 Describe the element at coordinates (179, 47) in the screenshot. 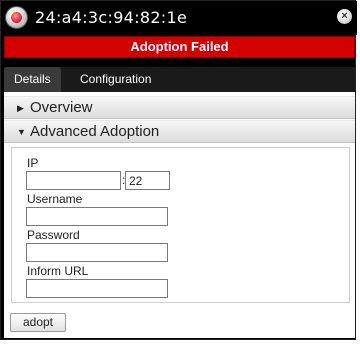

I see `adoption-status-banner: Adoption Failed` at that location.